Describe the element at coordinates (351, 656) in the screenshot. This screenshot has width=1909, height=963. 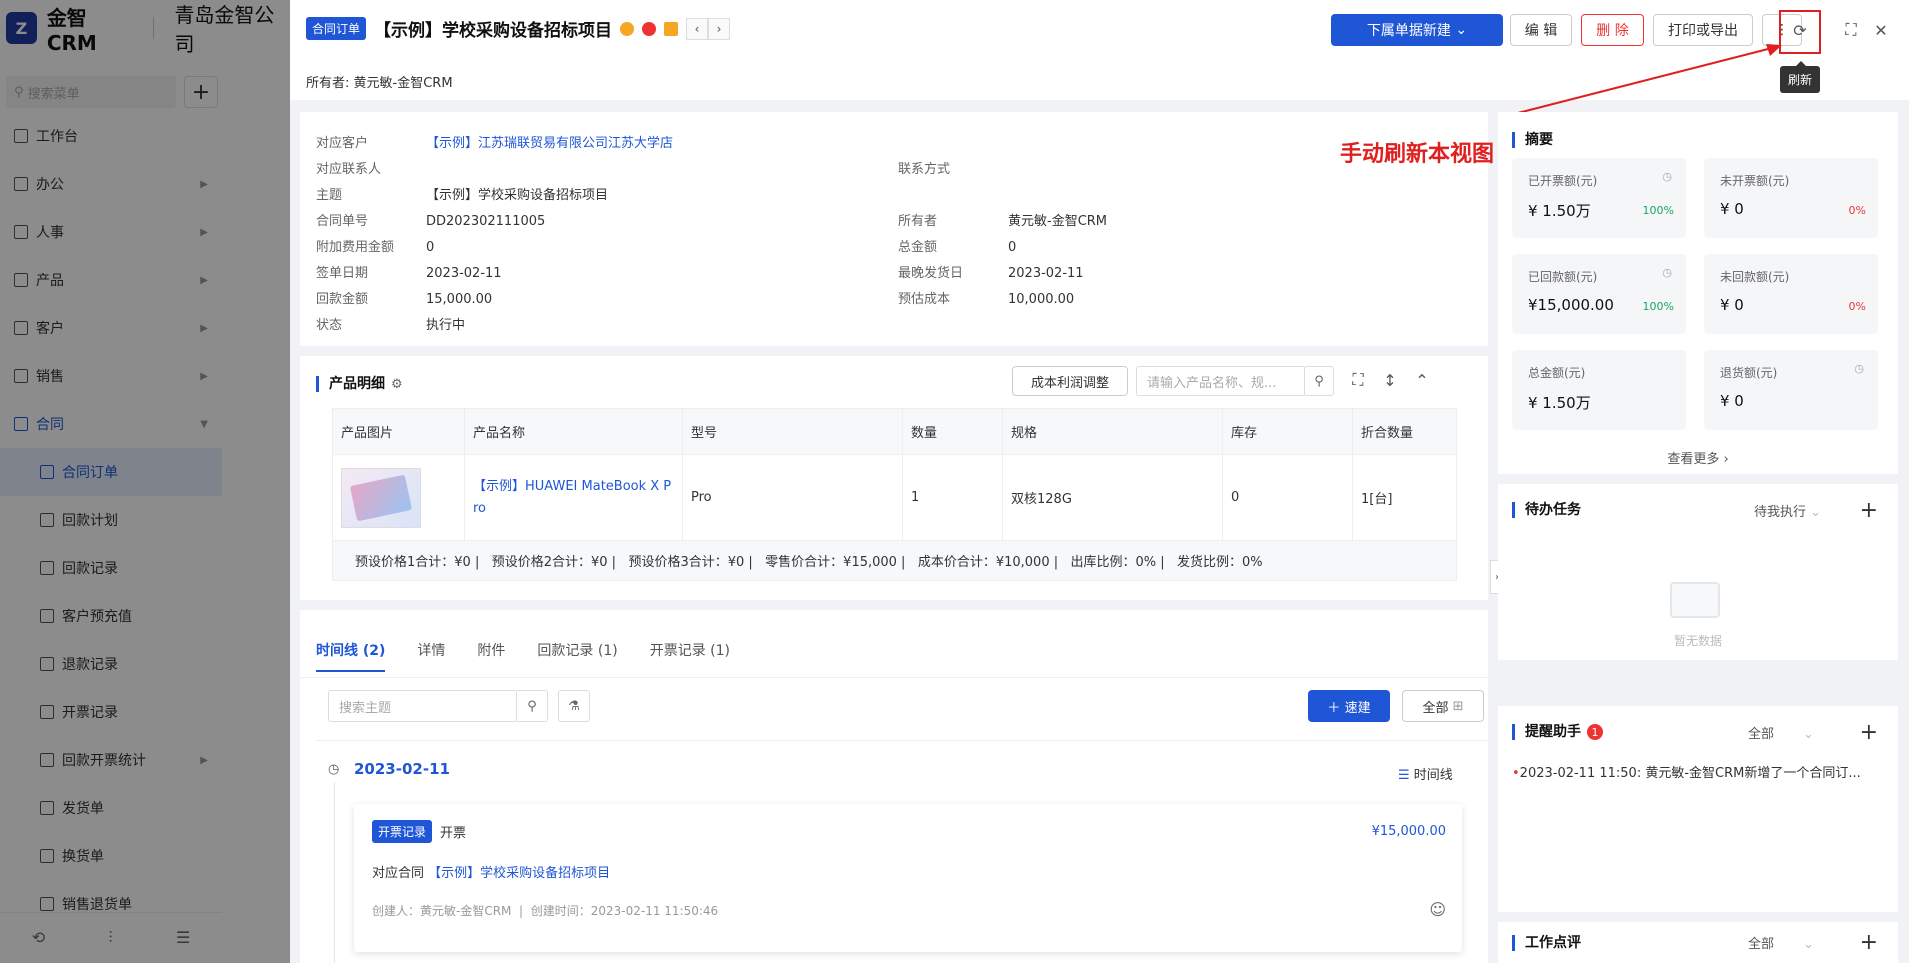
I see `tab-timeline: 时间线 (2)` at that location.